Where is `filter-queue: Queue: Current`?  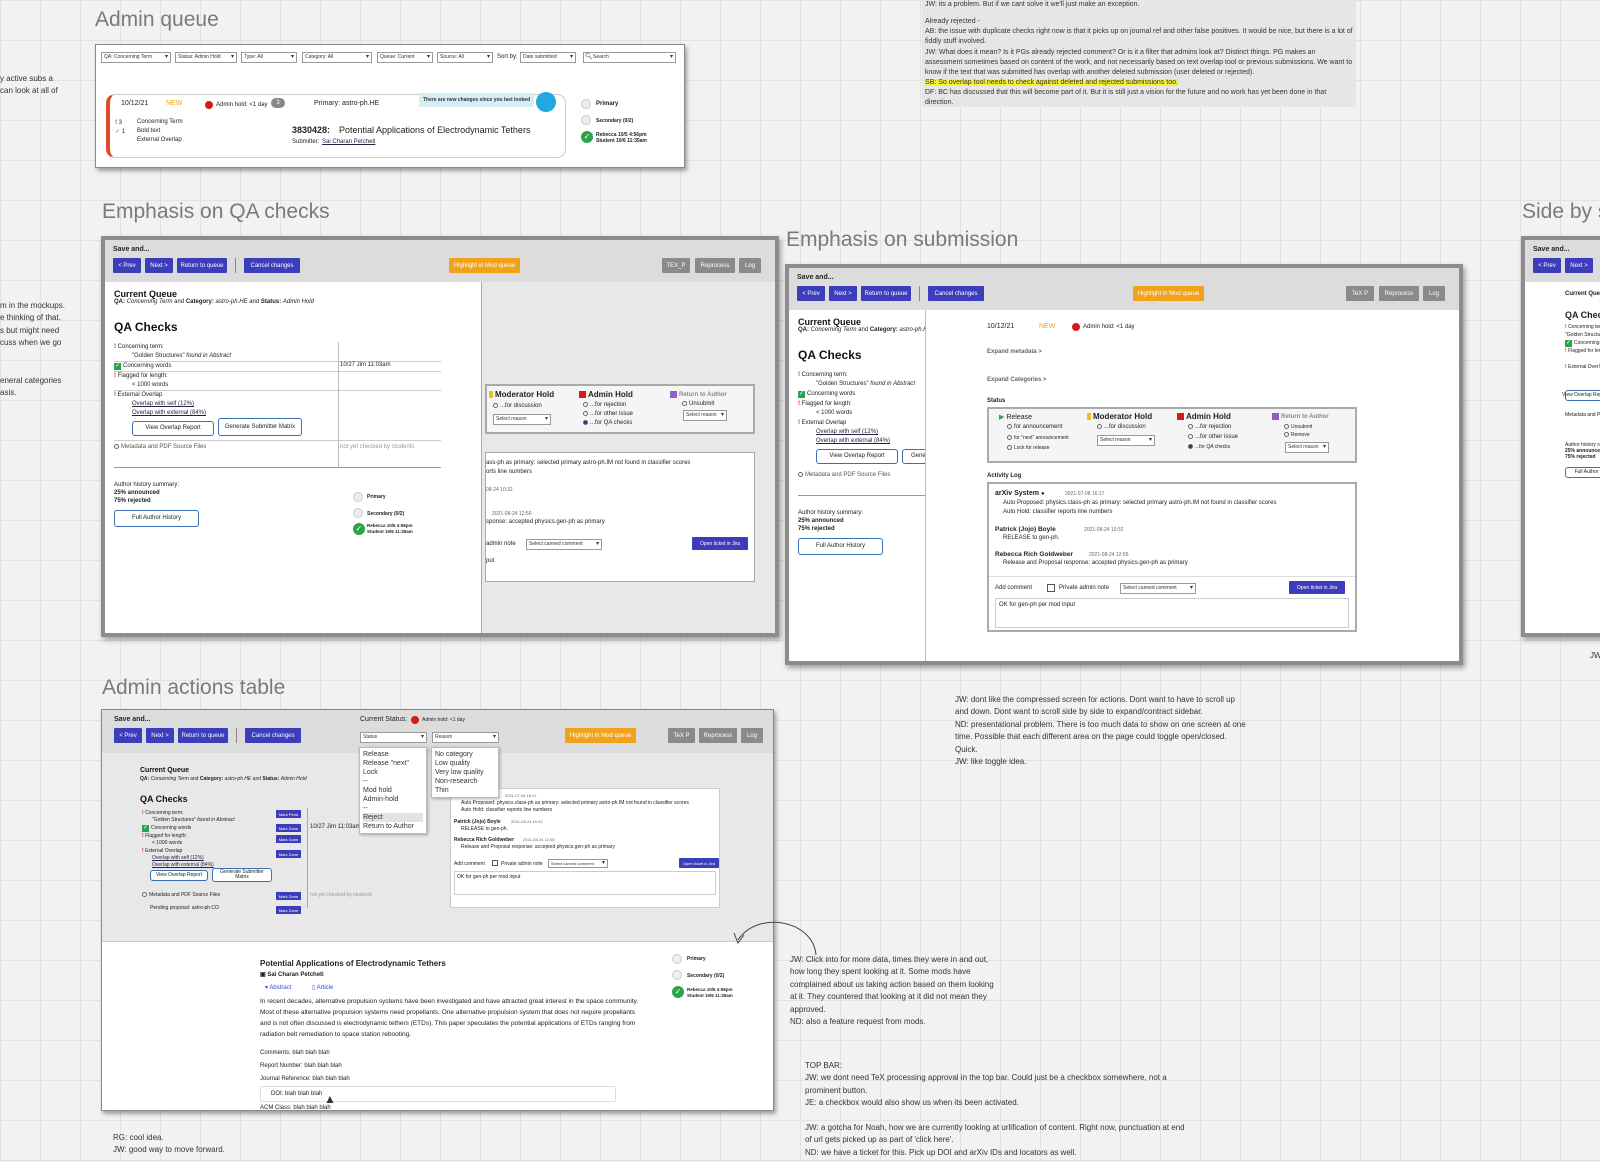
filter-queue: Queue: Current is located at coordinates (405, 57).